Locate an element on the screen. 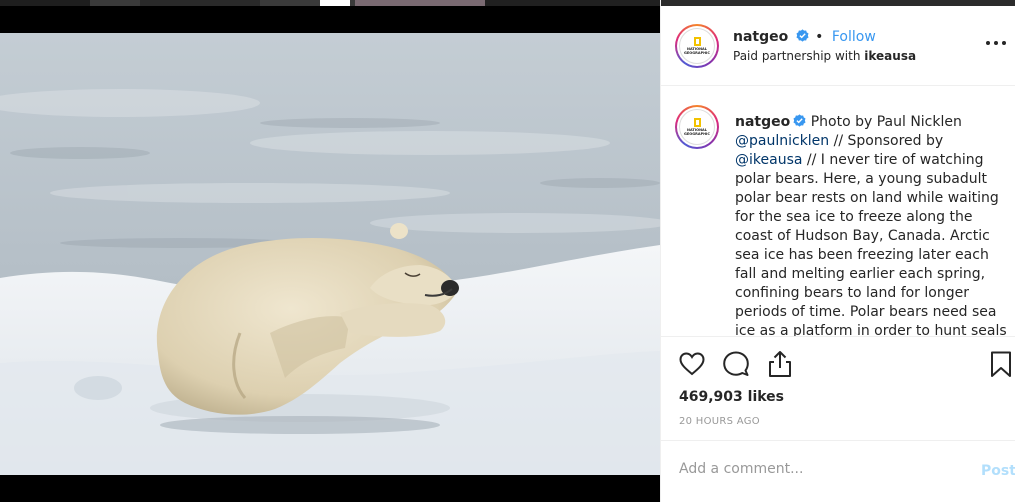  post-comment-button: Post is located at coordinates (998, 471).